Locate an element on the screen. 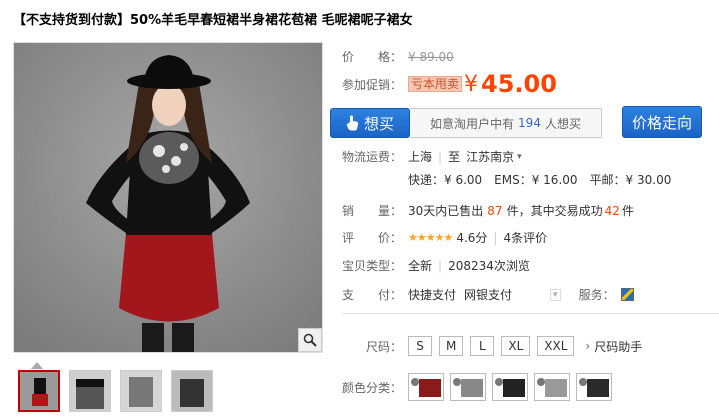  want-suffix: 人想买 is located at coordinates (562, 123).